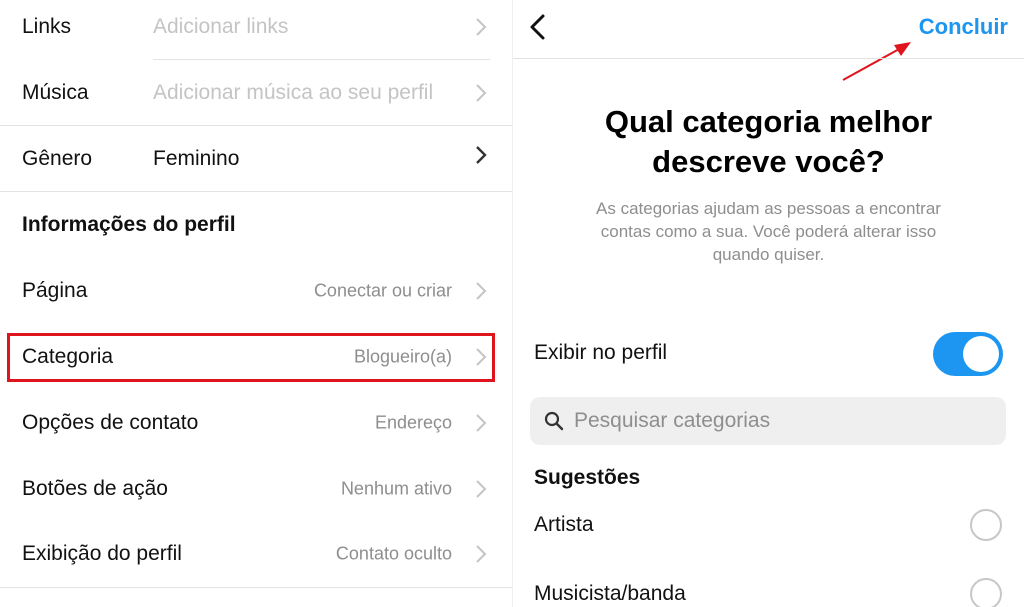 This screenshot has height=607, width=1024. Describe the element at coordinates (55, 290) in the screenshot. I see `row-label: Página` at that location.